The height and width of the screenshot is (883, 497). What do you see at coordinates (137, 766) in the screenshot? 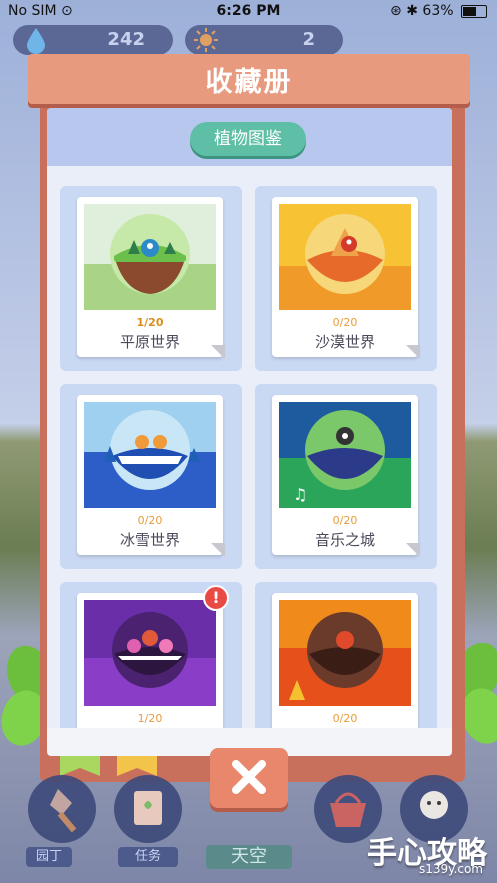
I see `bookmark-ribbon-yellow` at bounding box center [137, 766].